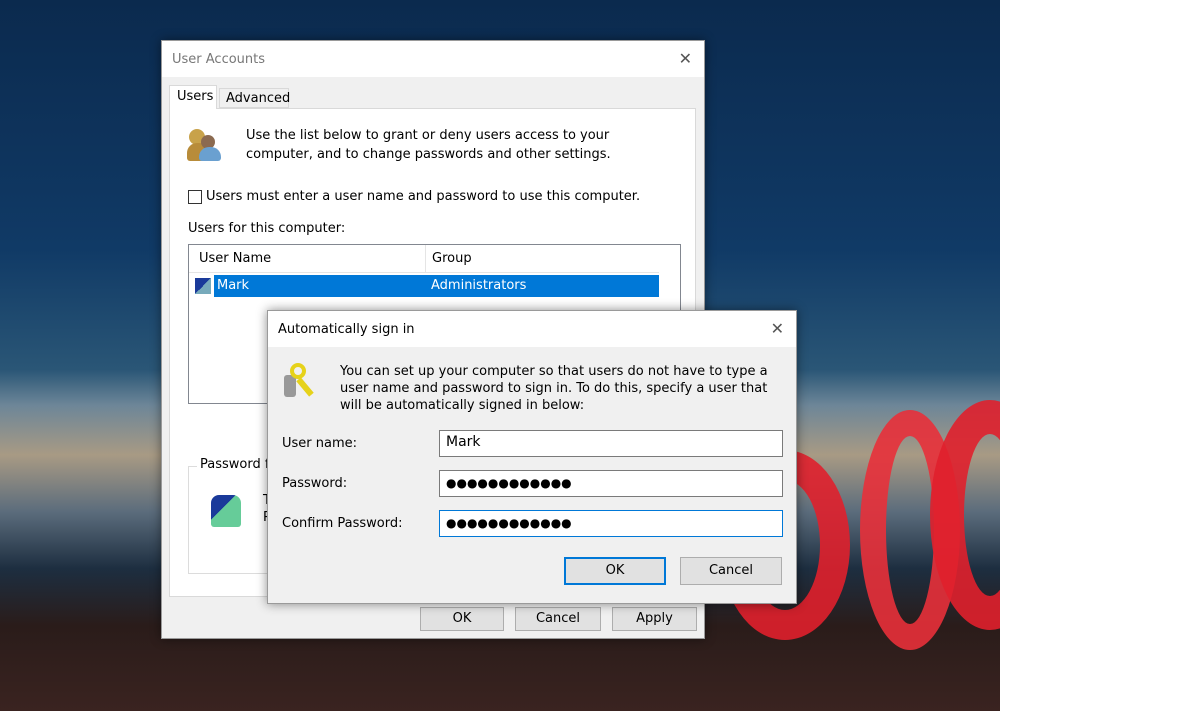 This screenshot has width=1200, height=711. I want to click on tab-users: Users, so click(193, 97).